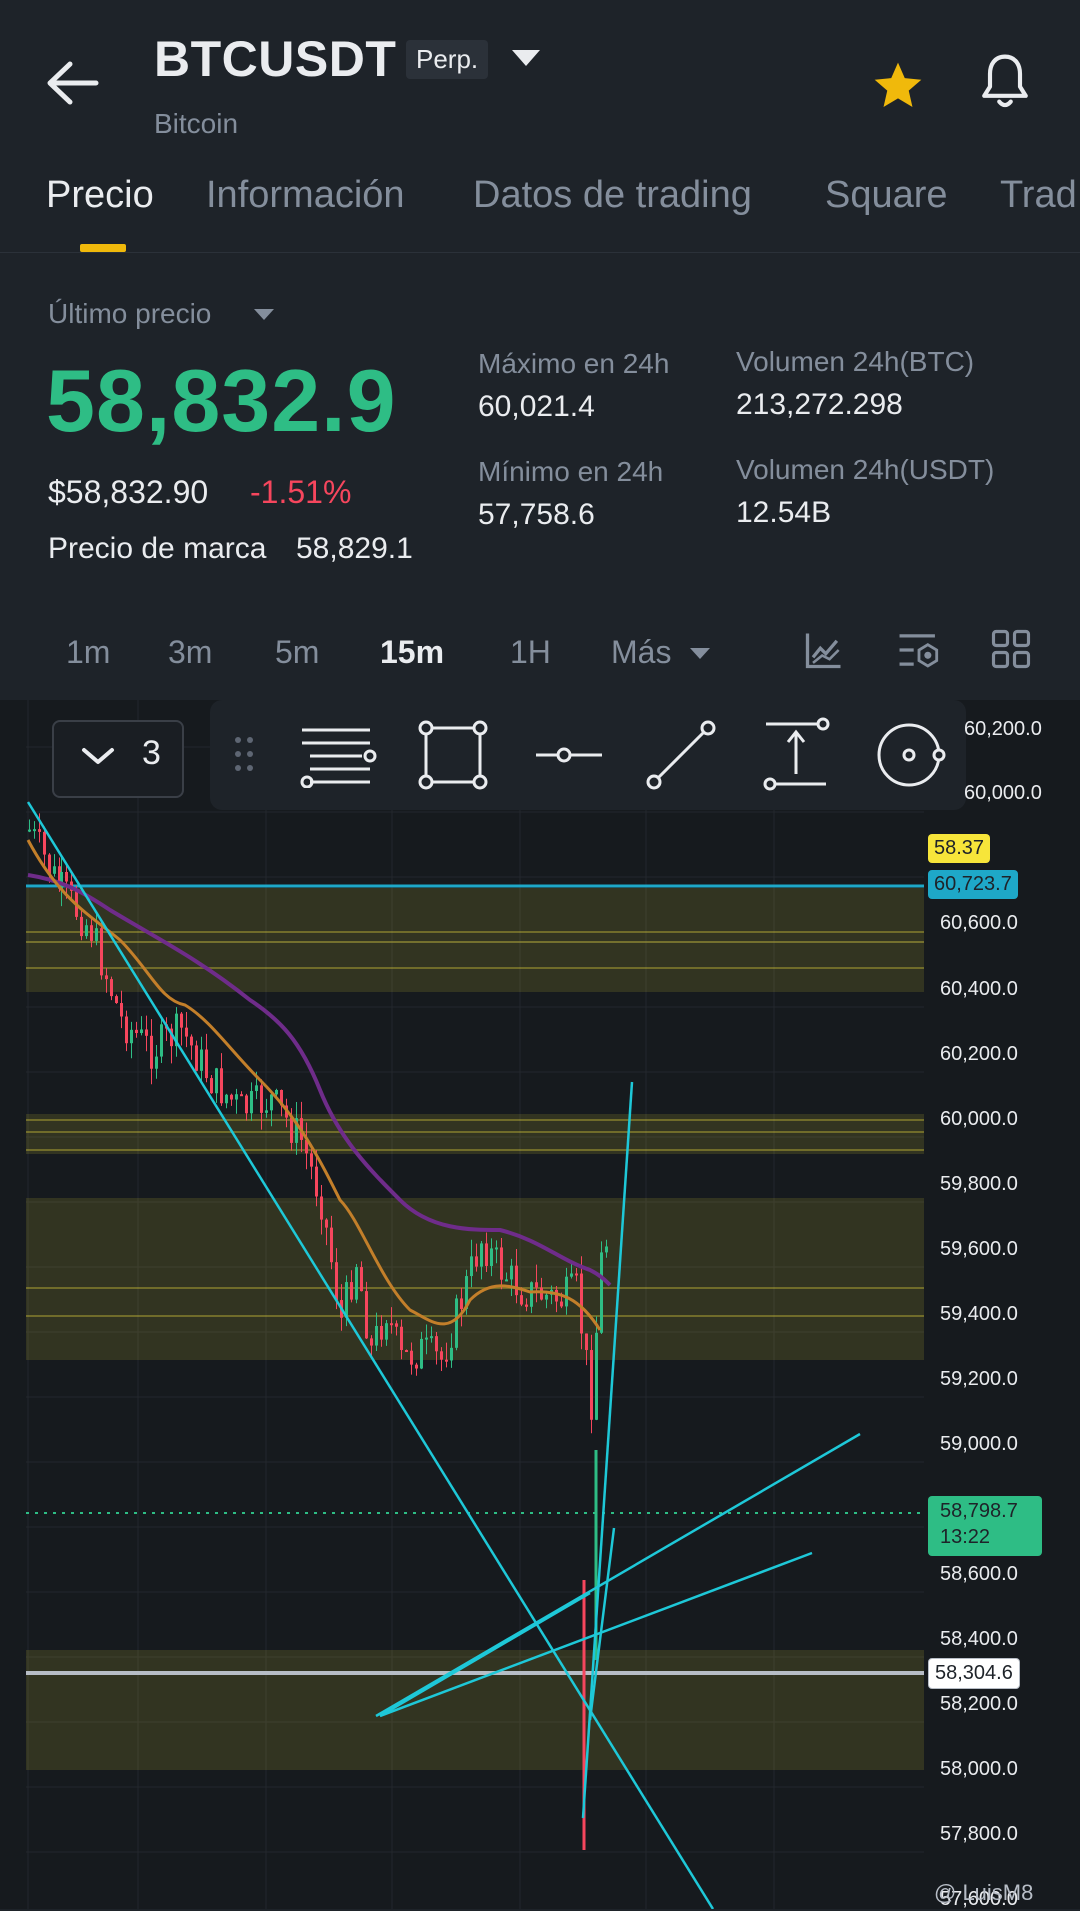 This screenshot has height=1911, width=1080. What do you see at coordinates (911, 755) in the screenshot?
I see `circle-icon` at bounding box center [911, 755].